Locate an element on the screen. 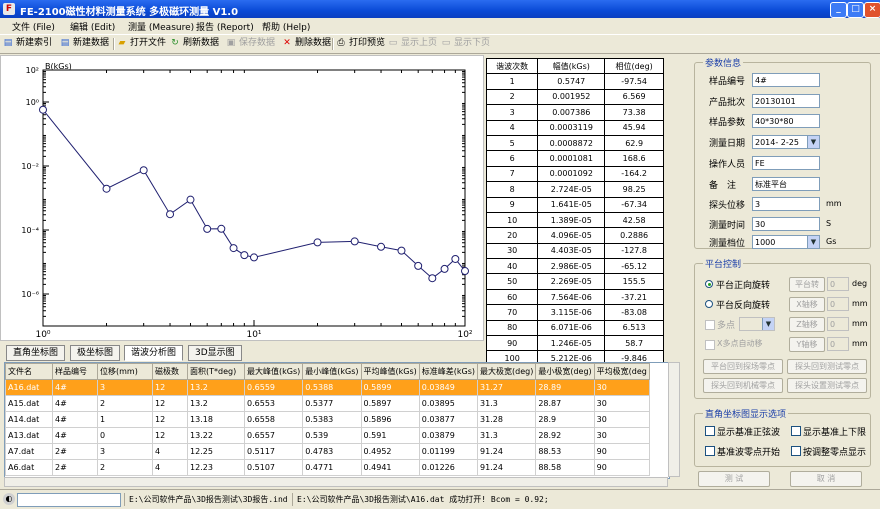 The height and width of the screenshot is (509, 880). x-move-input: 0 is located at coordinates (838, 304).